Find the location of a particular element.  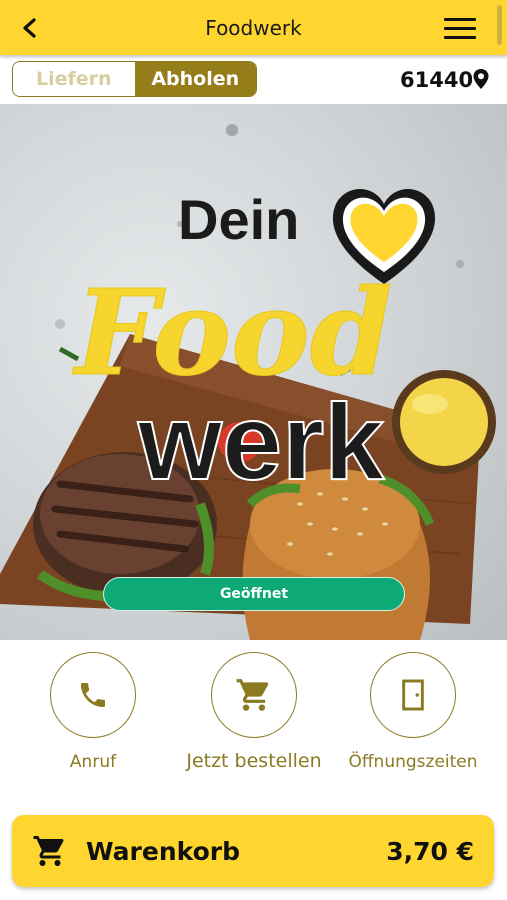

opening-hours-circle is located at coordinates (413, 695).